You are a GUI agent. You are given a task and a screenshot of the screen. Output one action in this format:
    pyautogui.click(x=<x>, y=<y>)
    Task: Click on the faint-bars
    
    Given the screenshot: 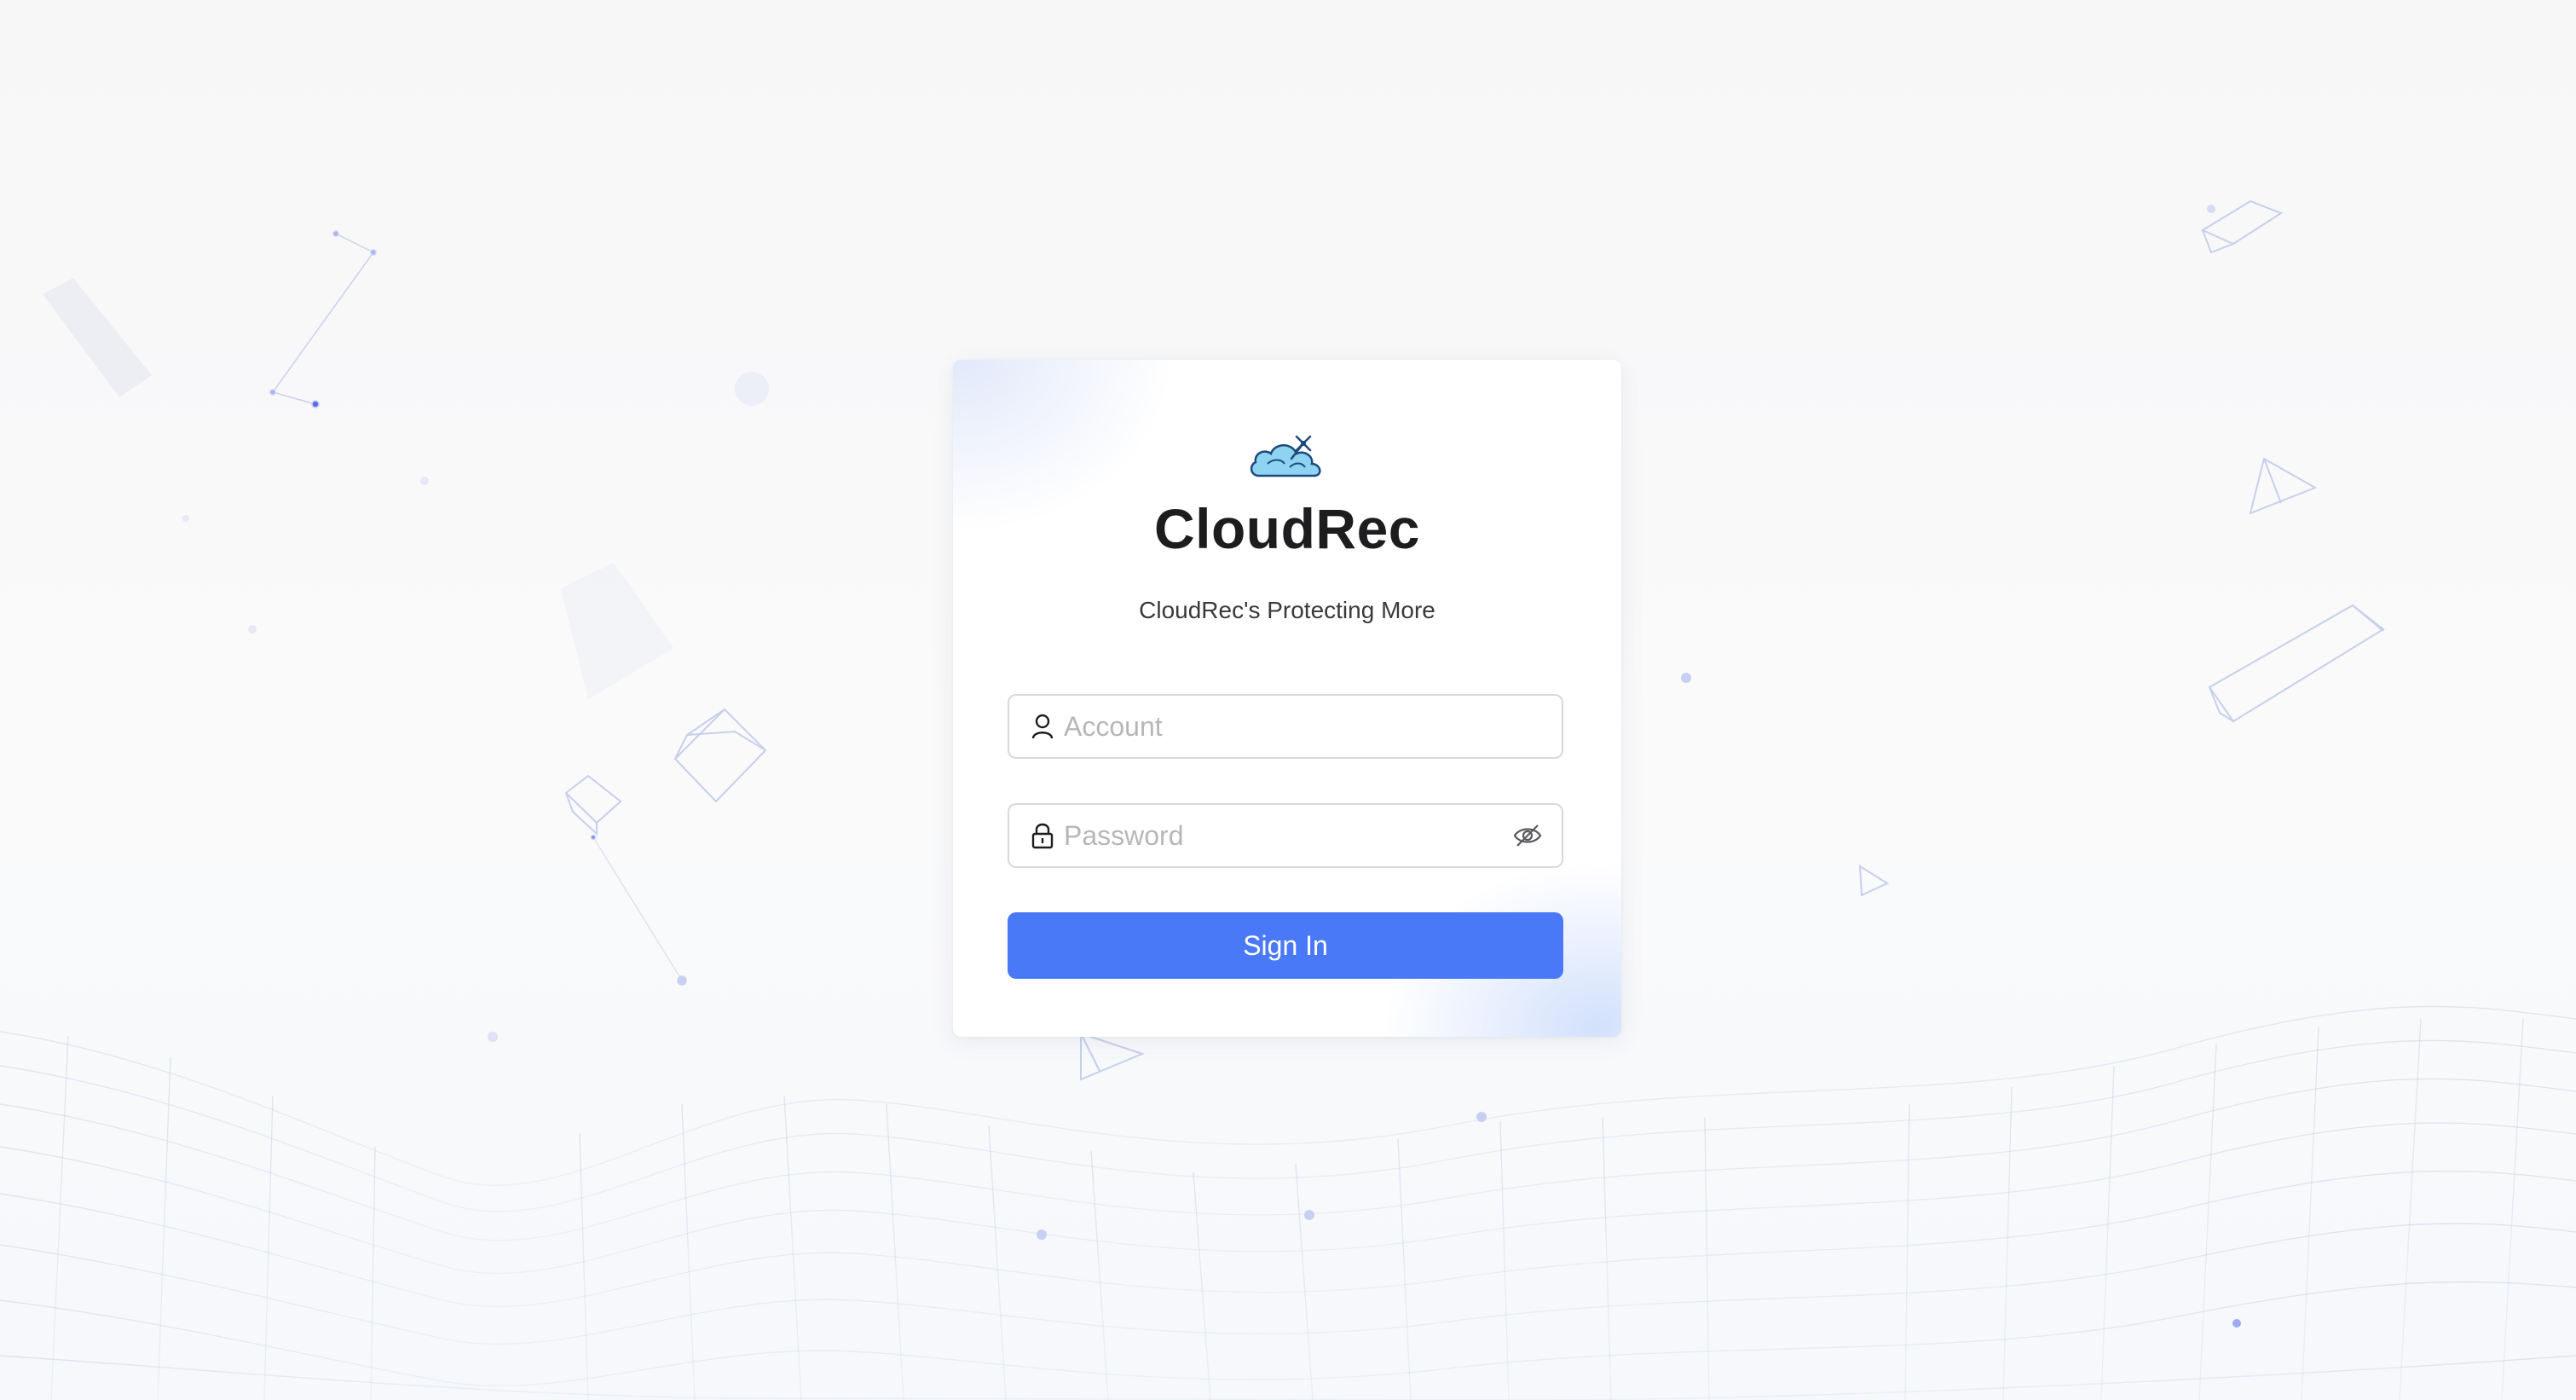 What is the action you would take?
    pyautogui.click(x=358, y=488)
    